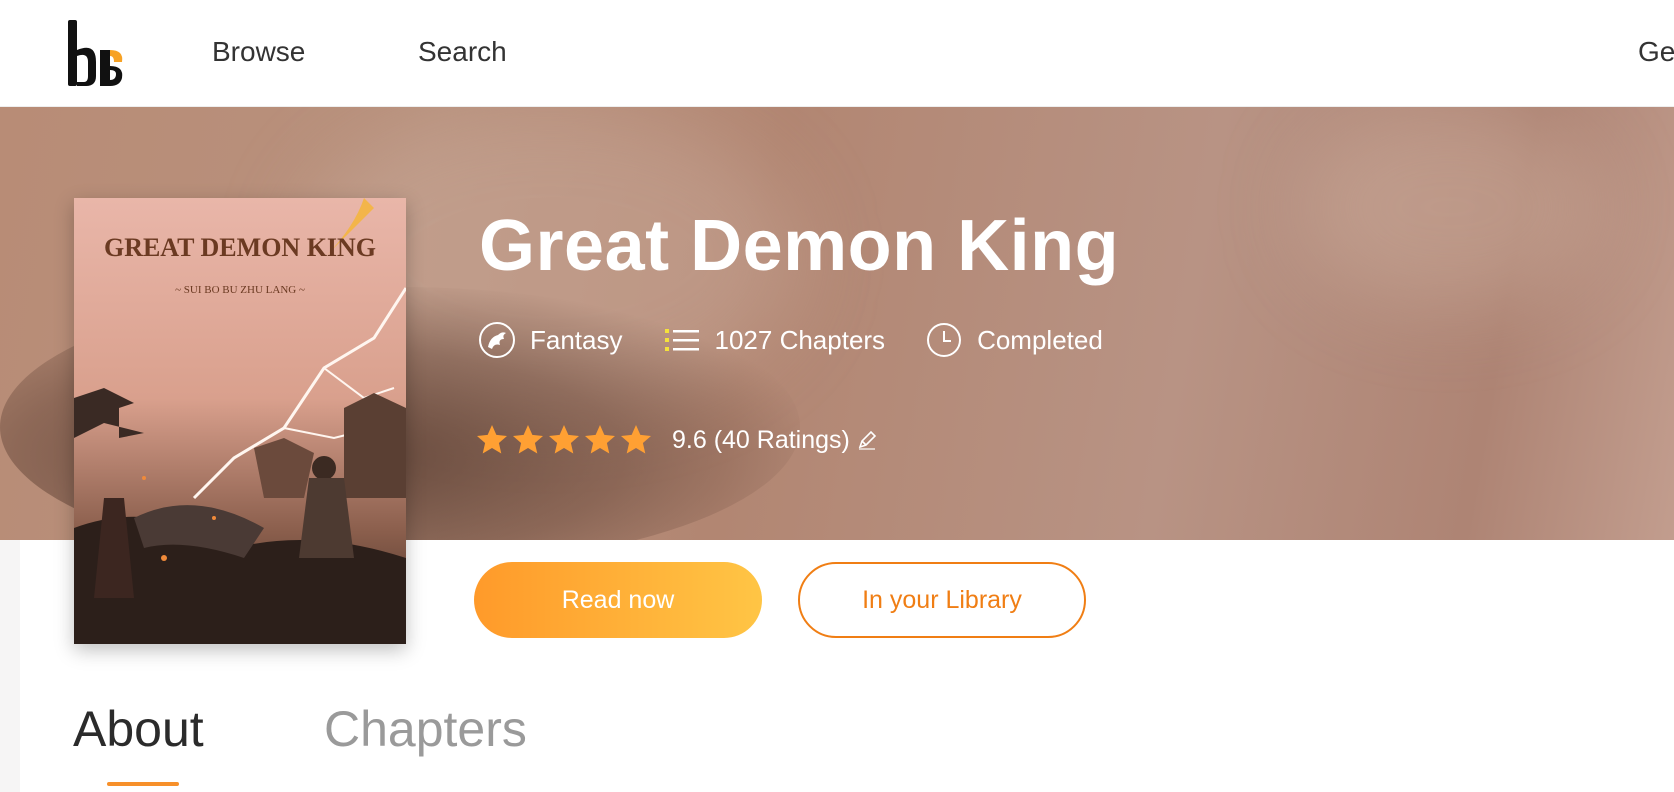  What do you see at coordinates (618, 600) in the screenshot?
I see `read-now-button: Read now` at bounding box center [618, 600].